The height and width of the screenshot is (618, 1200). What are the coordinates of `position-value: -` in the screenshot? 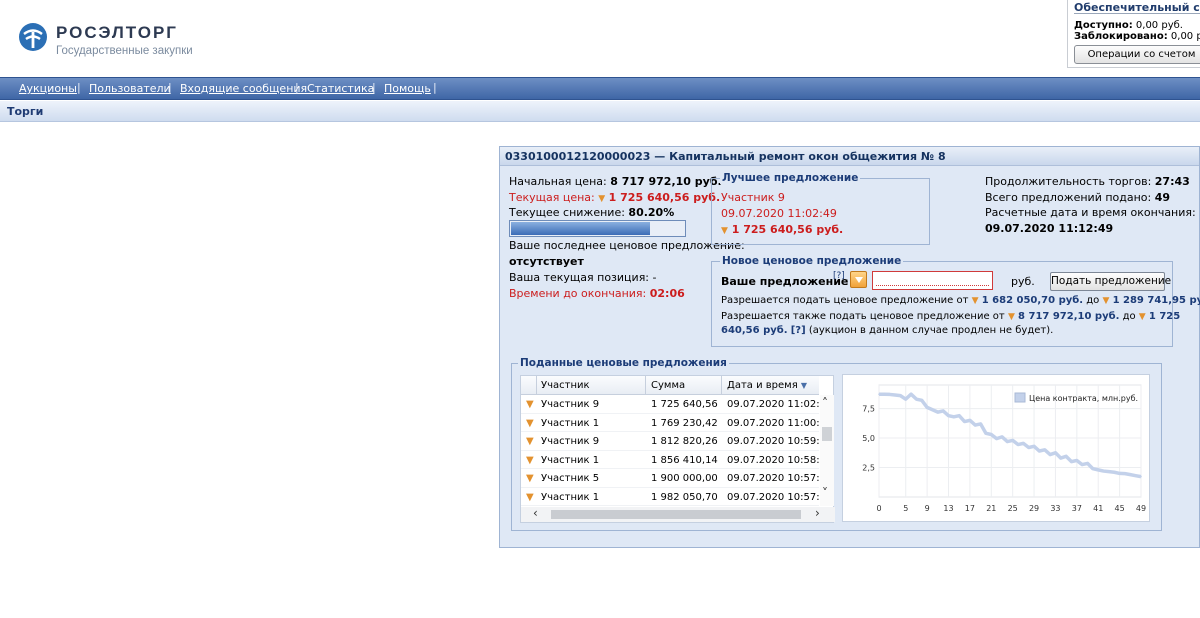 It's located at (654, 277).